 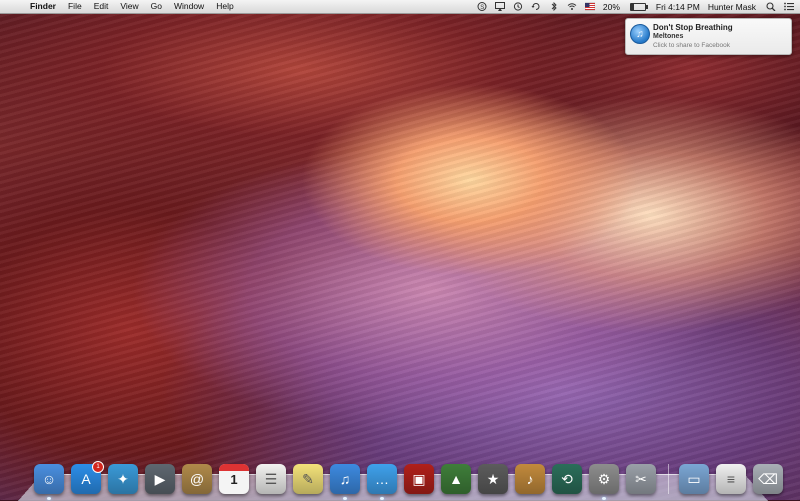 What do you see at coordinates (101, 6) in the screenshot?
I see `menu-edit: Edit` at bounding box center [101, 6].